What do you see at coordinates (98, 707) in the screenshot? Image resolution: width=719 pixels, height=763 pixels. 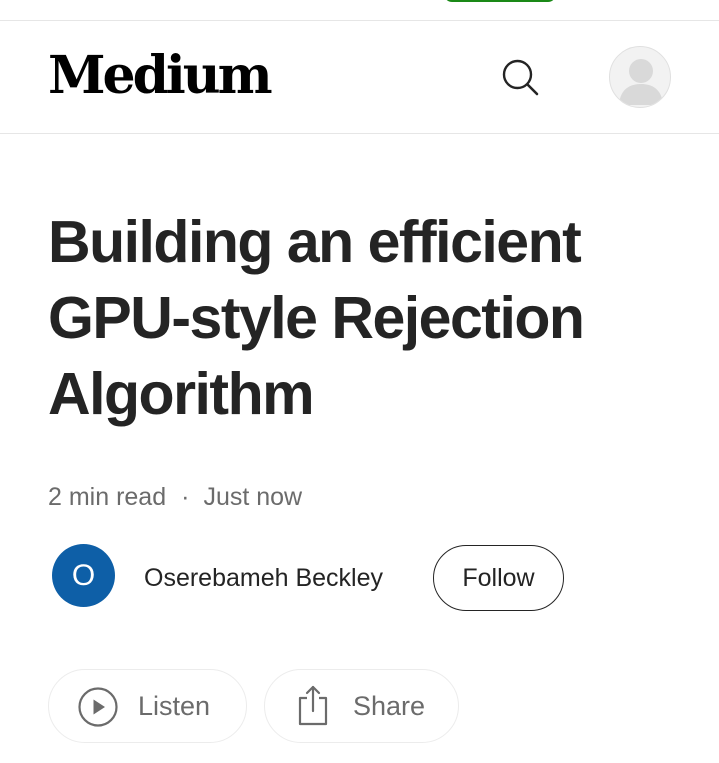 I see `play-circle-icon` at bounding box center [98, 707].